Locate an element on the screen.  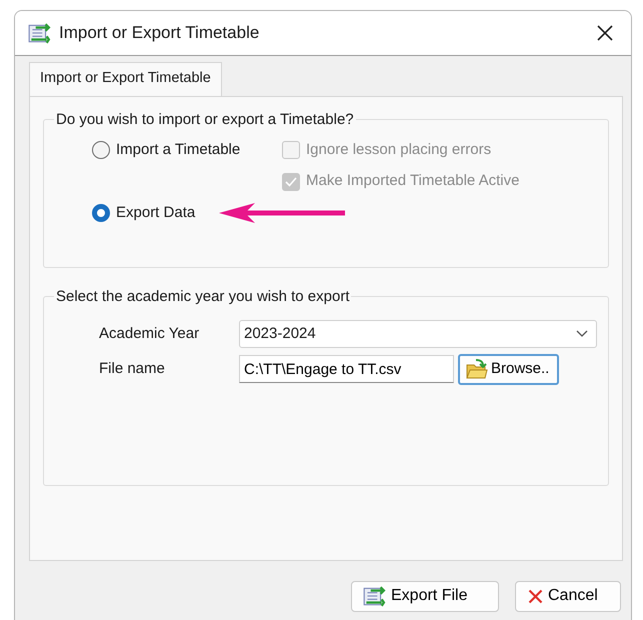
radio-label: Import a Timetable is located at coordinates (178, 150).